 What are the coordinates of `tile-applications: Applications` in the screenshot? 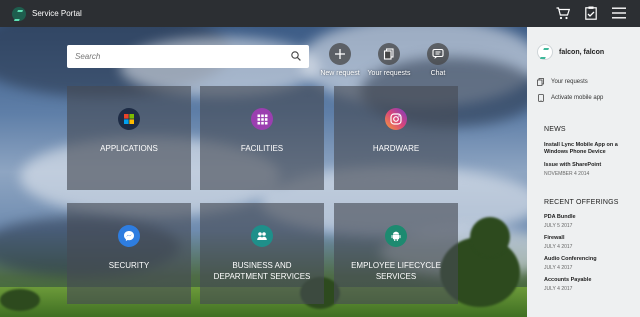 It's located at (129, 138).